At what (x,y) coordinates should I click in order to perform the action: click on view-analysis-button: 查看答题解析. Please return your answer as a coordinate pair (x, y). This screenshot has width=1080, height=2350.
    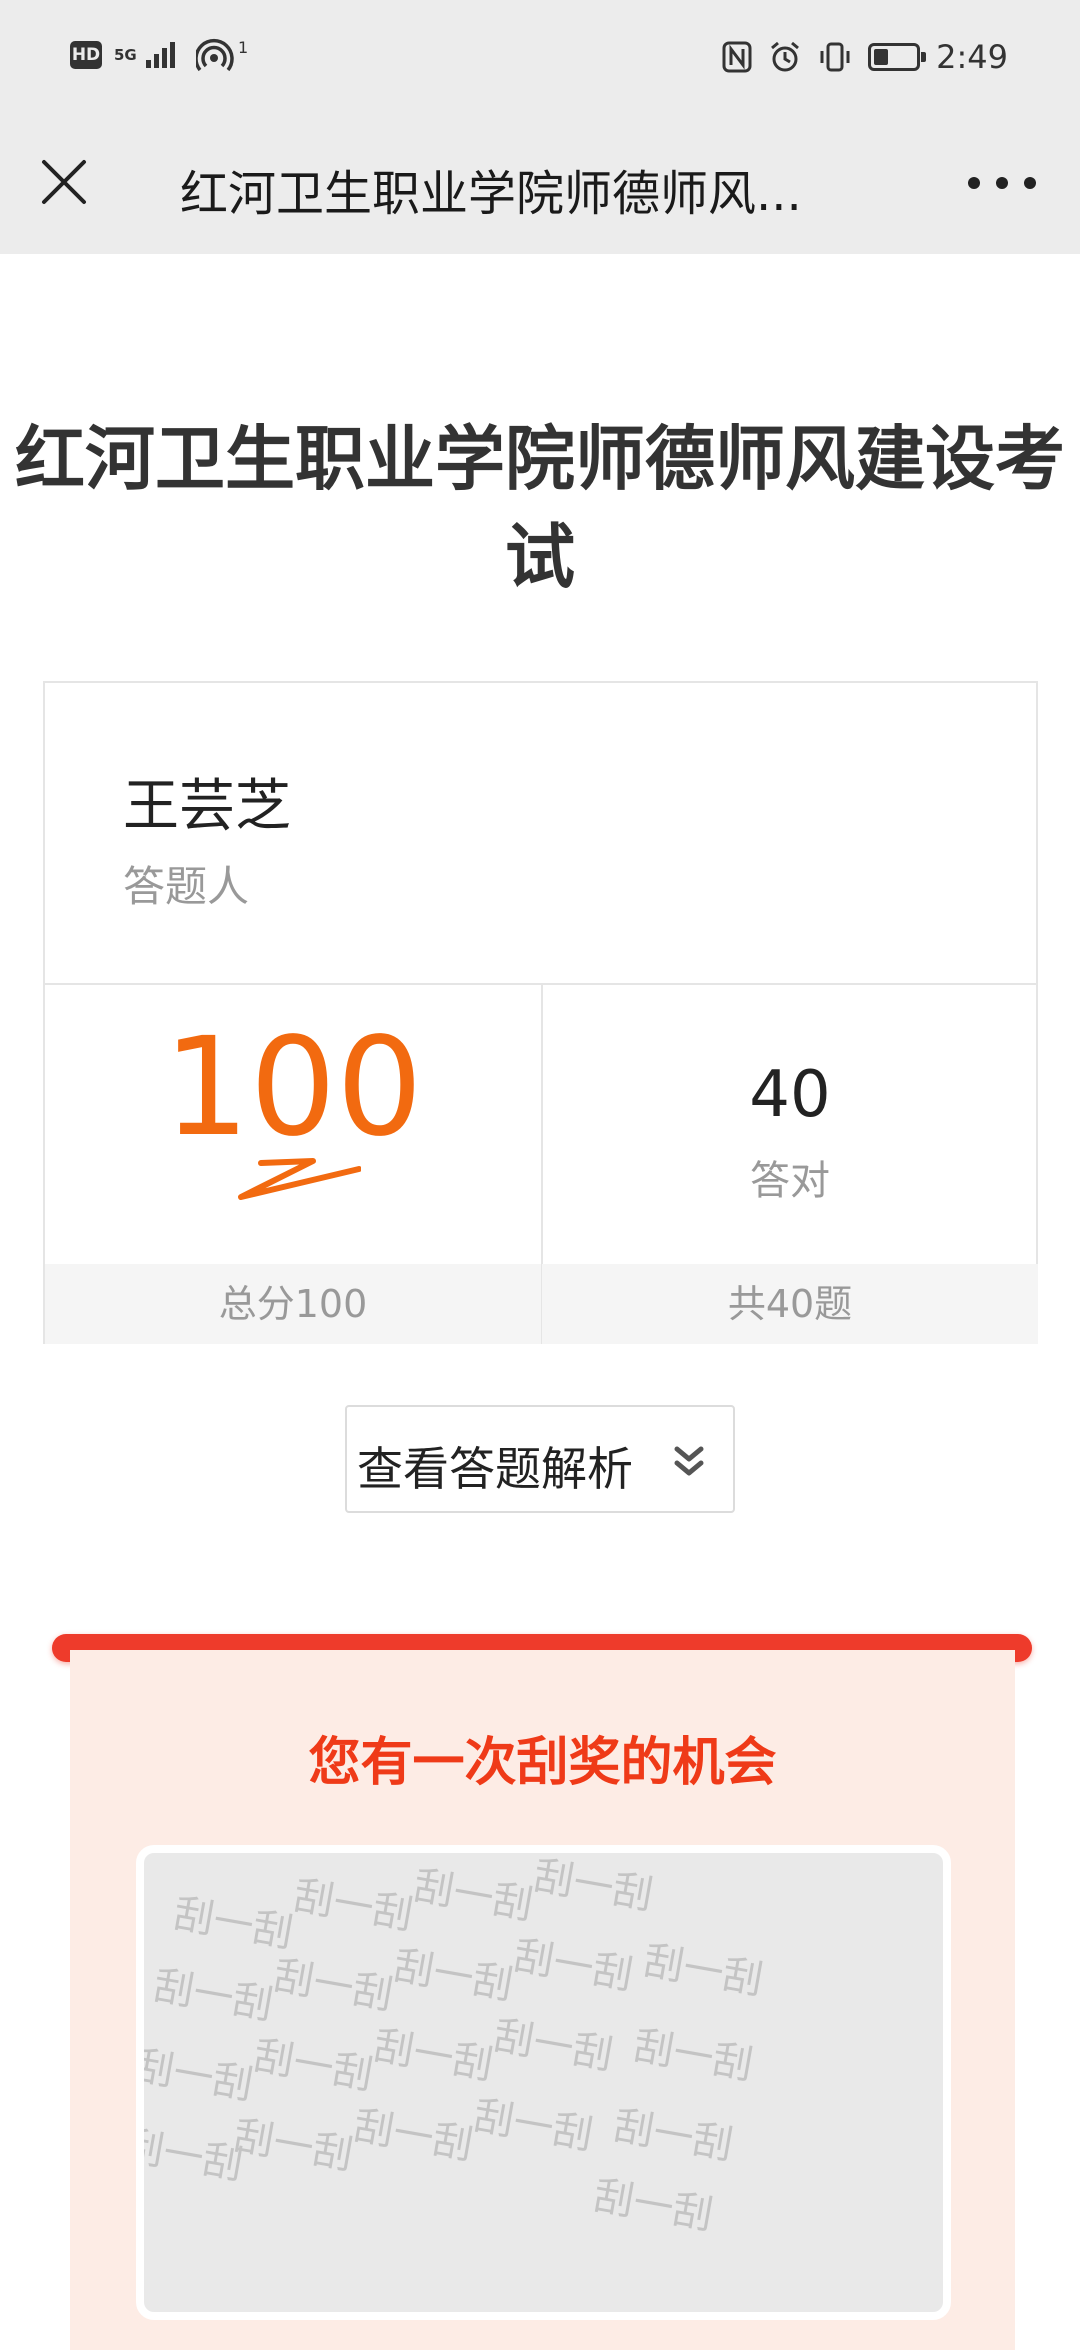
    Looking at the image, I should click on (540, 1459).